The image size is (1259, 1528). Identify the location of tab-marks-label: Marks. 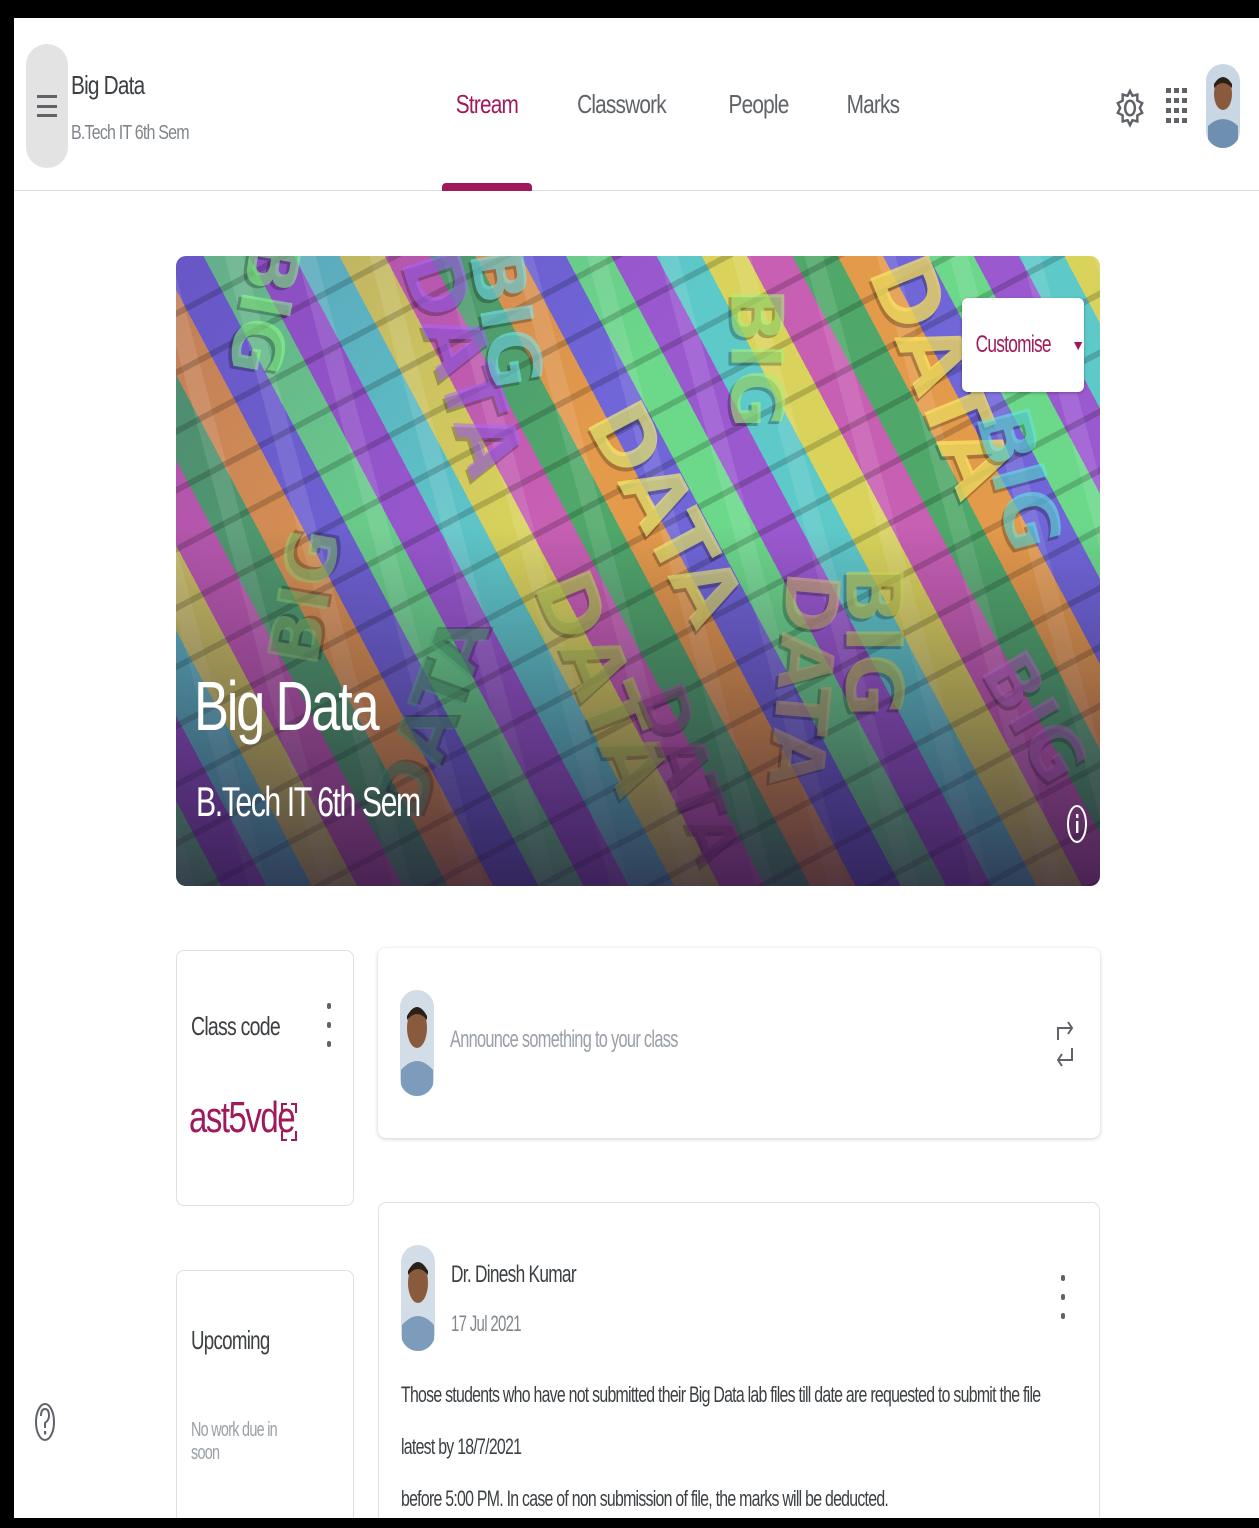
(873, 104).